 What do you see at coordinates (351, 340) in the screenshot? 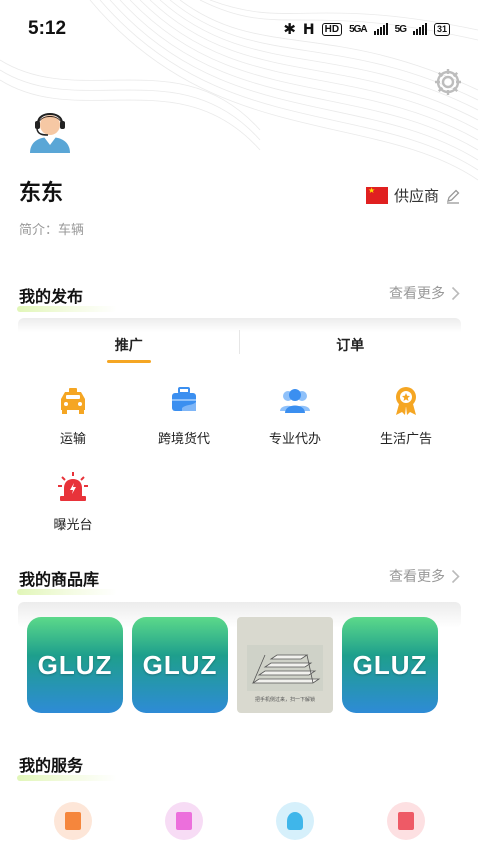
I see `tab-orders: 订单` at bounding box center [351, 340].